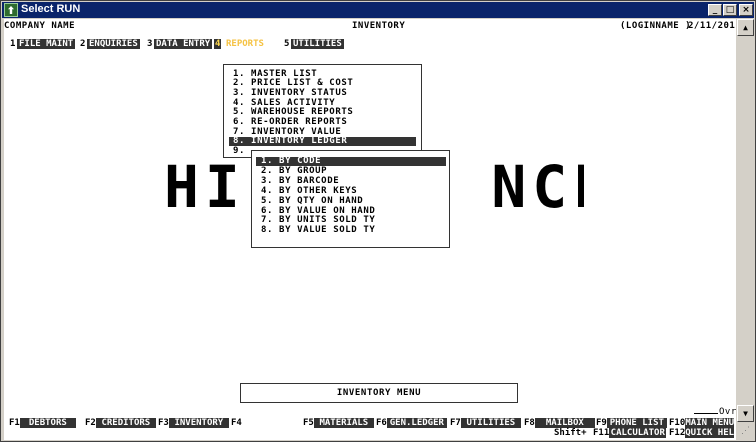 The height and width of the screenshot is (442, 756). What do you see at coordinates (745, 413) in the screenshot?
I see `scroll-down-icon: ▼` at bounding box center [745, 413].